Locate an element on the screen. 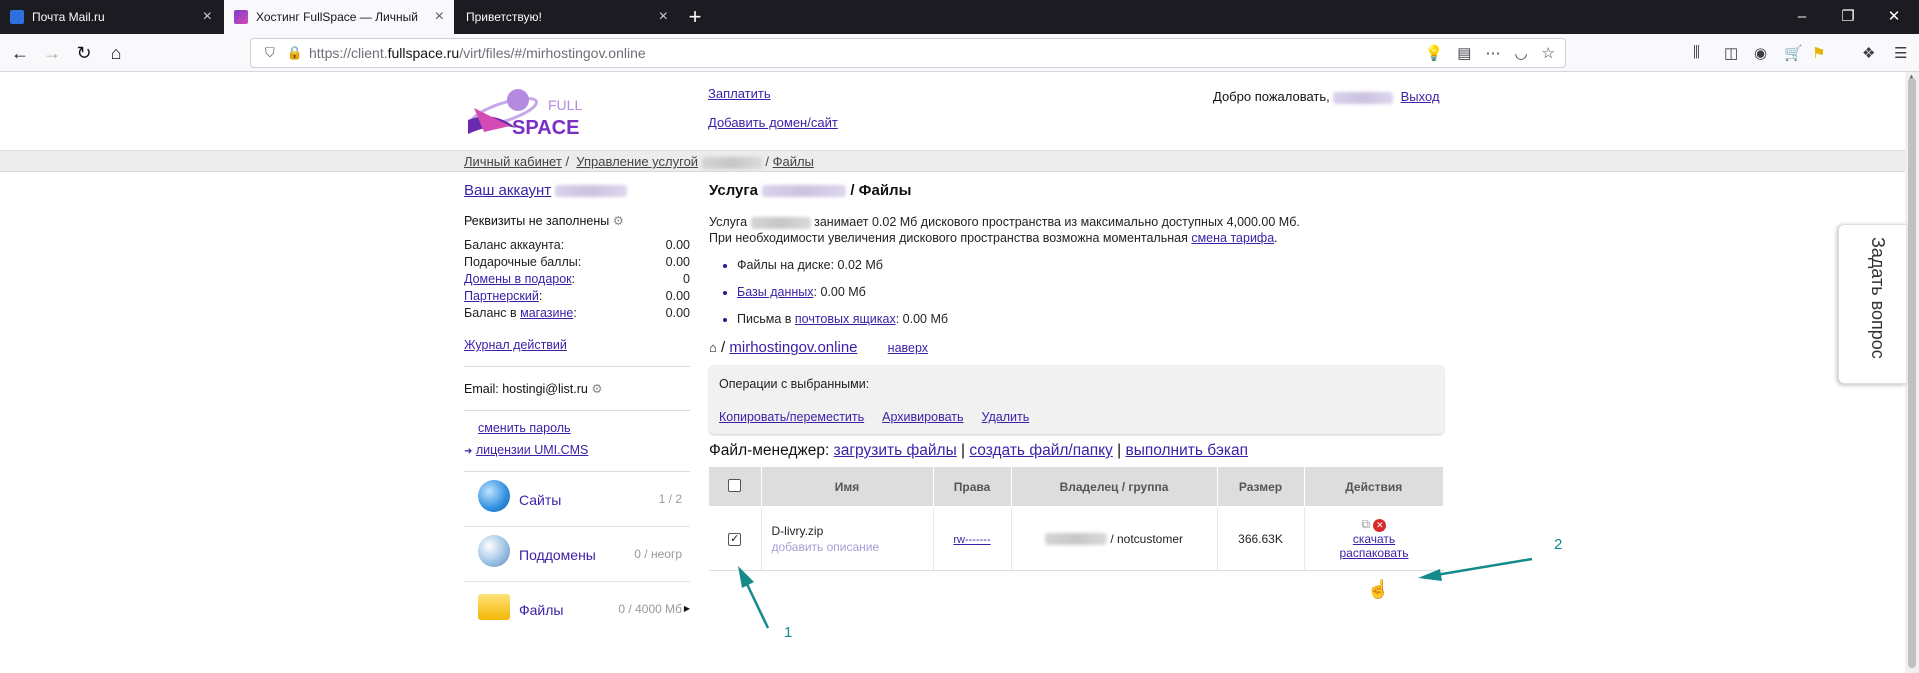 This screenshot has height=673, width=1919. tab-welcome: Приветствую! × is located at coordinates (567, 17).